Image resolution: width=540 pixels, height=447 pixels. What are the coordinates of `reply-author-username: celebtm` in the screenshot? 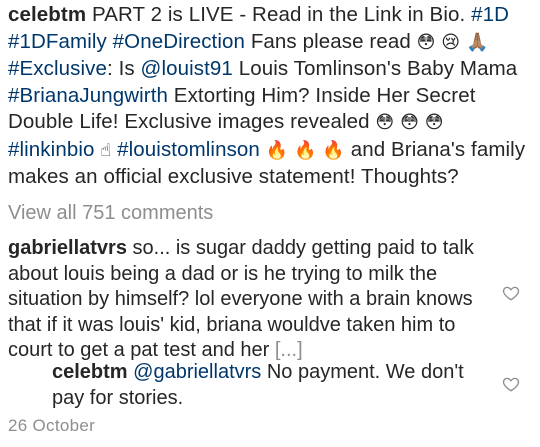 It's located at (90, 372).